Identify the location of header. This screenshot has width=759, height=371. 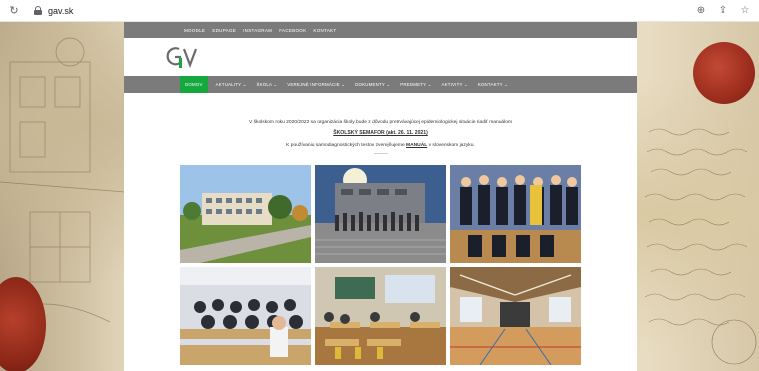
(380, 57).